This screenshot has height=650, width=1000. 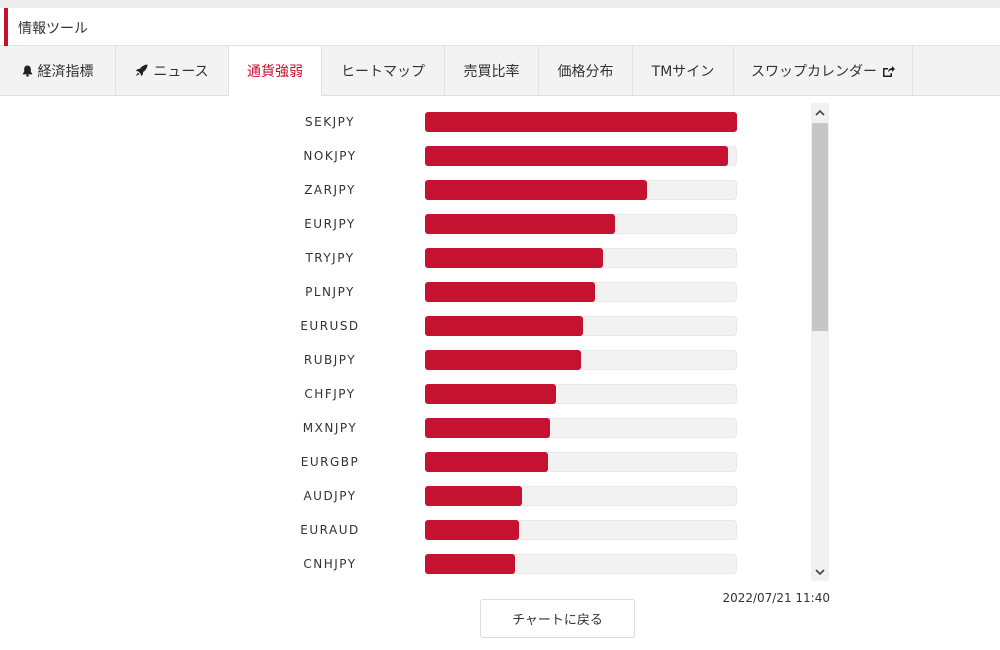 What do you see at coordinates (776, 598) in the screenshot?
I see `update-timestamp: 2022/07/21 11:40` at bounding box center [776, 598].